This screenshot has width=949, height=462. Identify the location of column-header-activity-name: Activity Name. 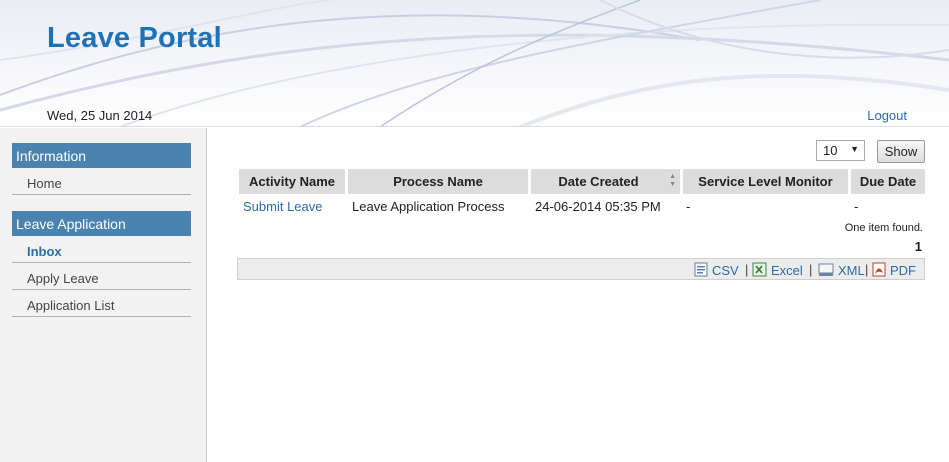
(292, 181).